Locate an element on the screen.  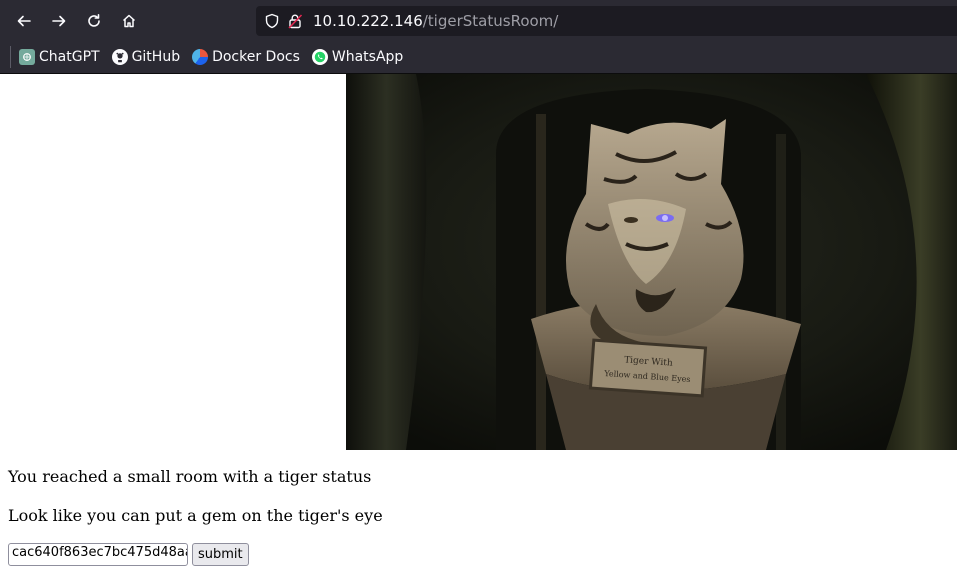
bookmarks-bar: ChatGPT GitHub Docker Docs WhatsApp is located at coordinates (478, 57).